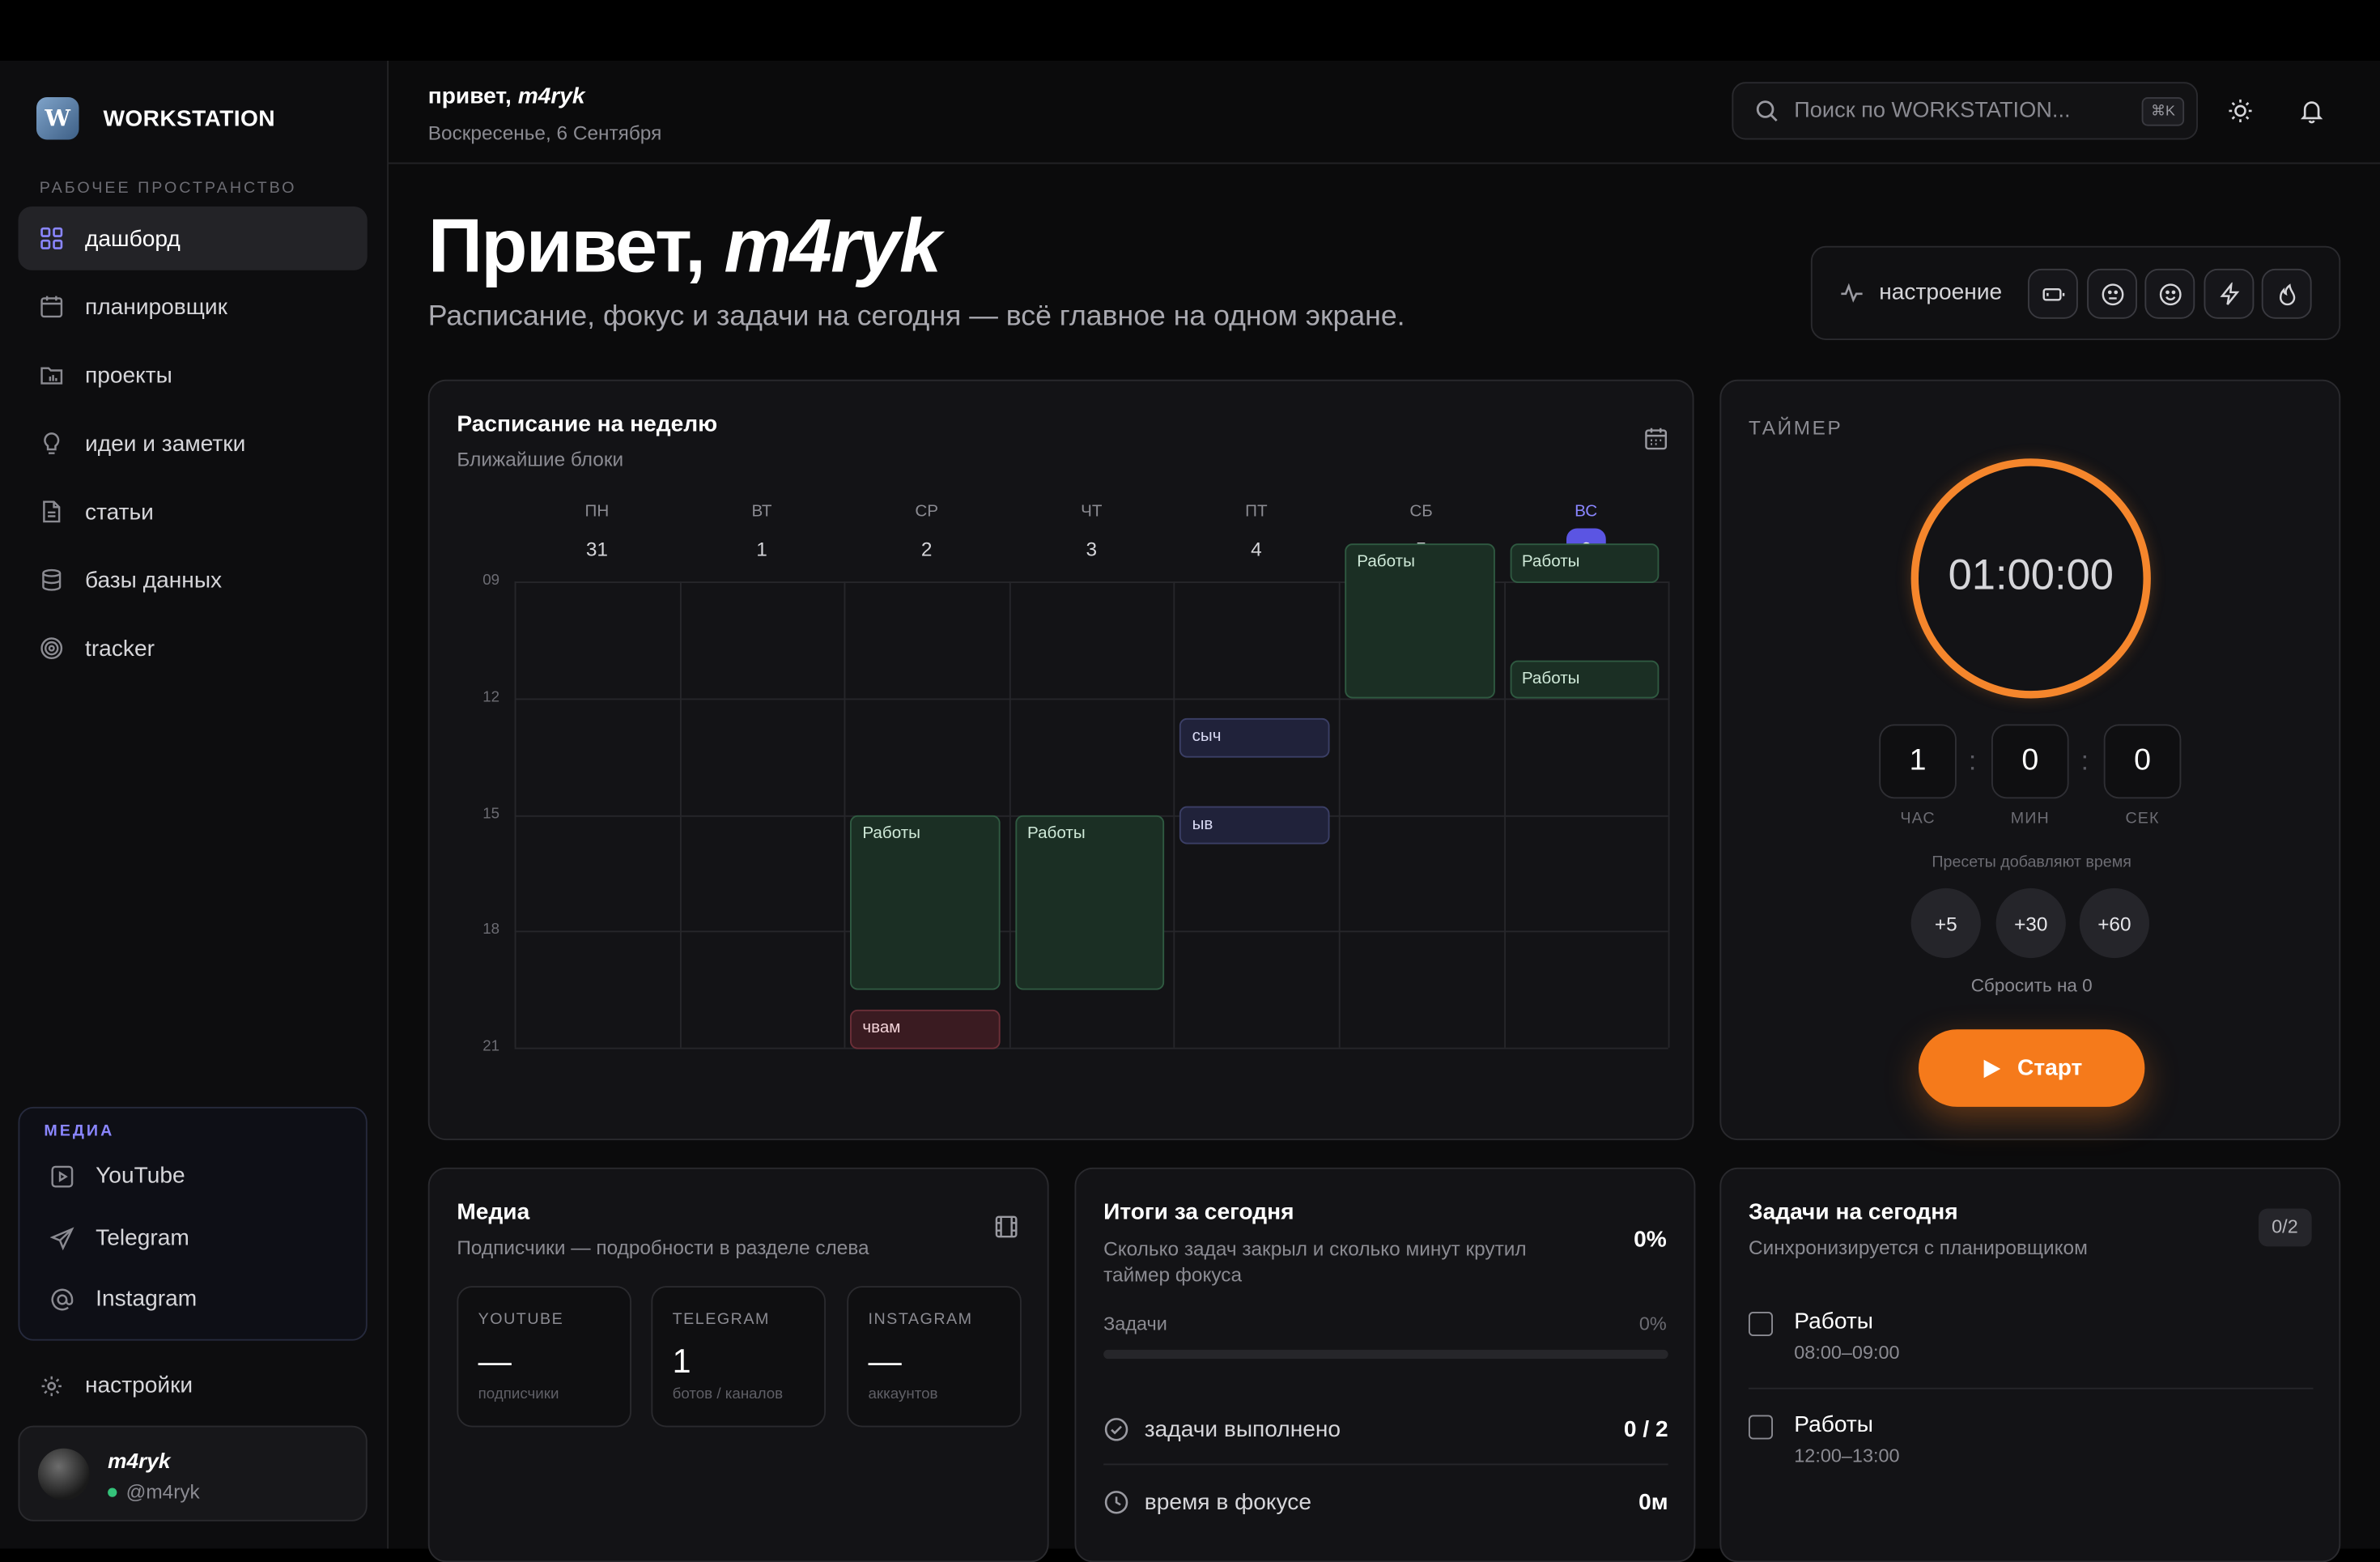 Image resolution: width=2380 pixels, height=1562 pixels. Describe the element at coordinates (193, 375) in the screenshot. I see `sidebar-item-projects: проекты` at that location.